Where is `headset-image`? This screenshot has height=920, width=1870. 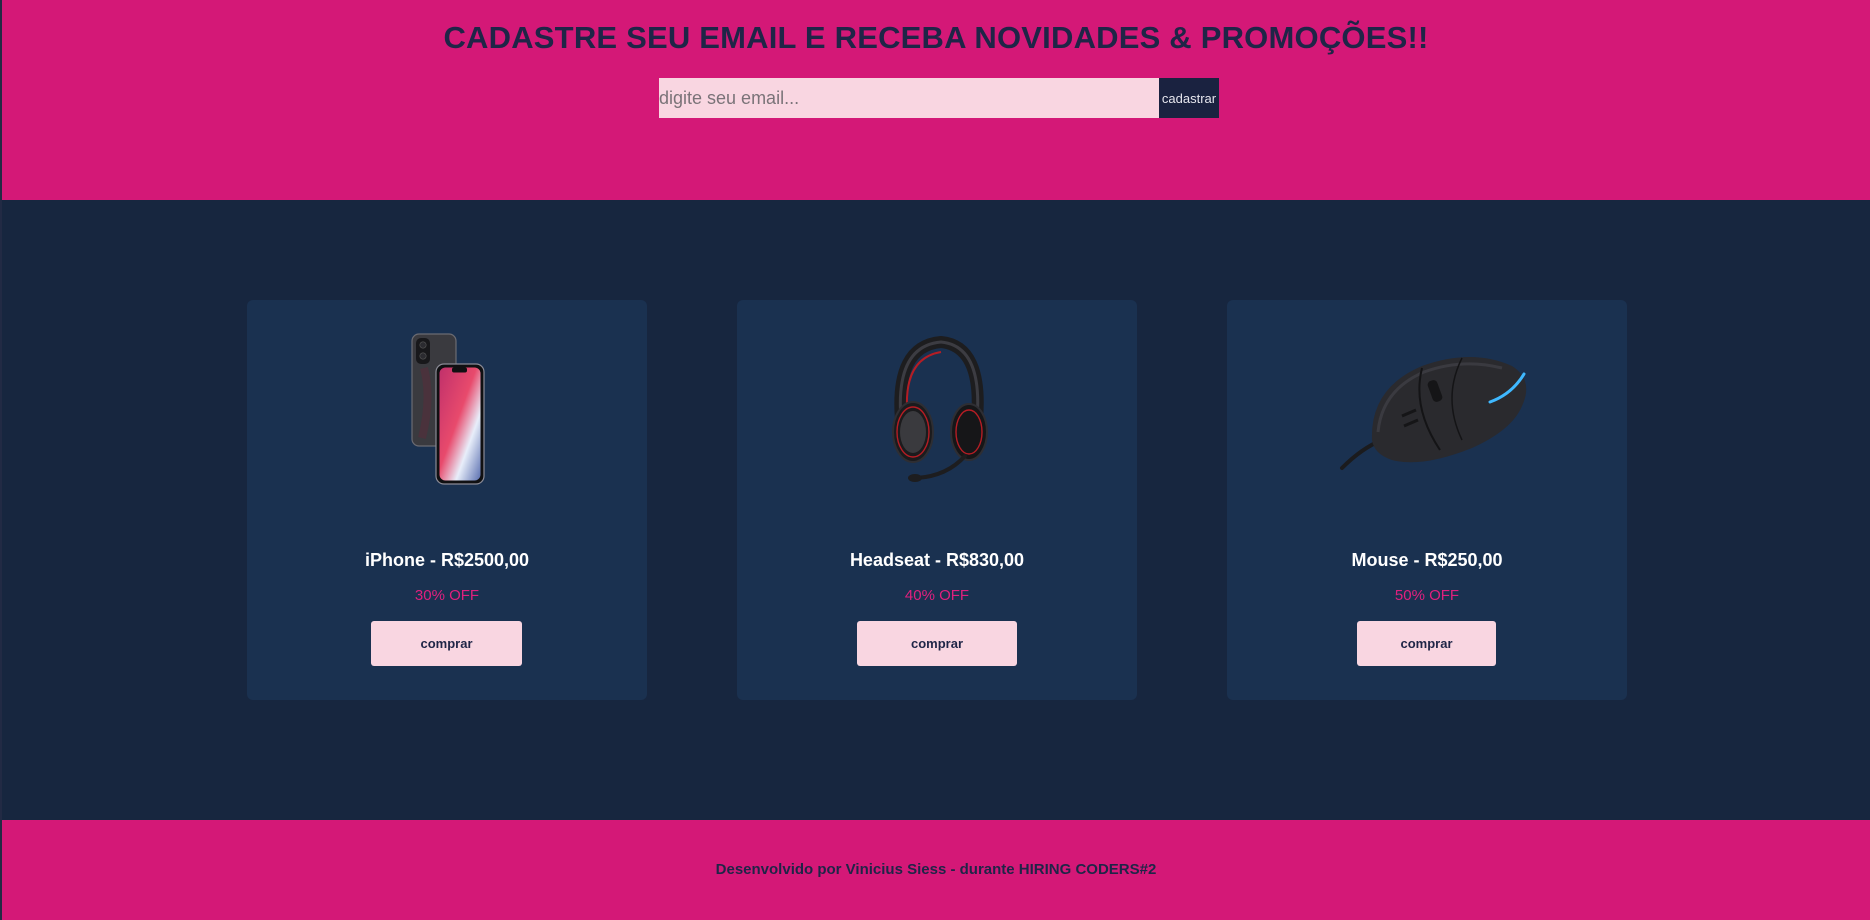
headset-image is located at coordinates (937, 408).